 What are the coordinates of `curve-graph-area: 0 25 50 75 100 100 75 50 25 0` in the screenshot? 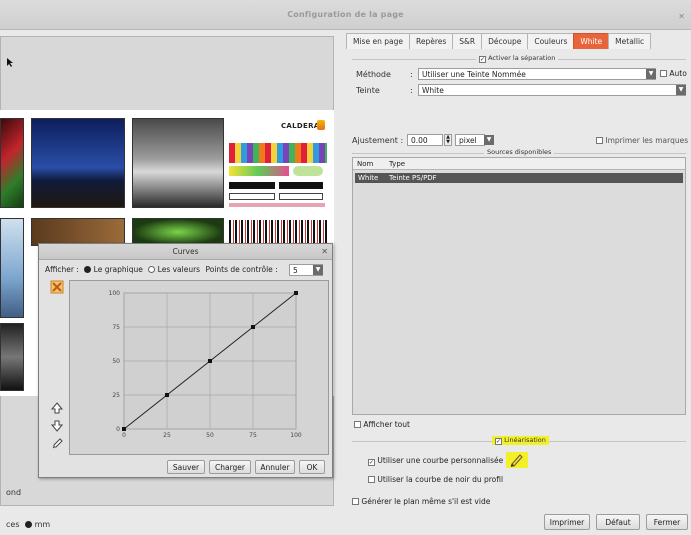 It's located at (199, 367).